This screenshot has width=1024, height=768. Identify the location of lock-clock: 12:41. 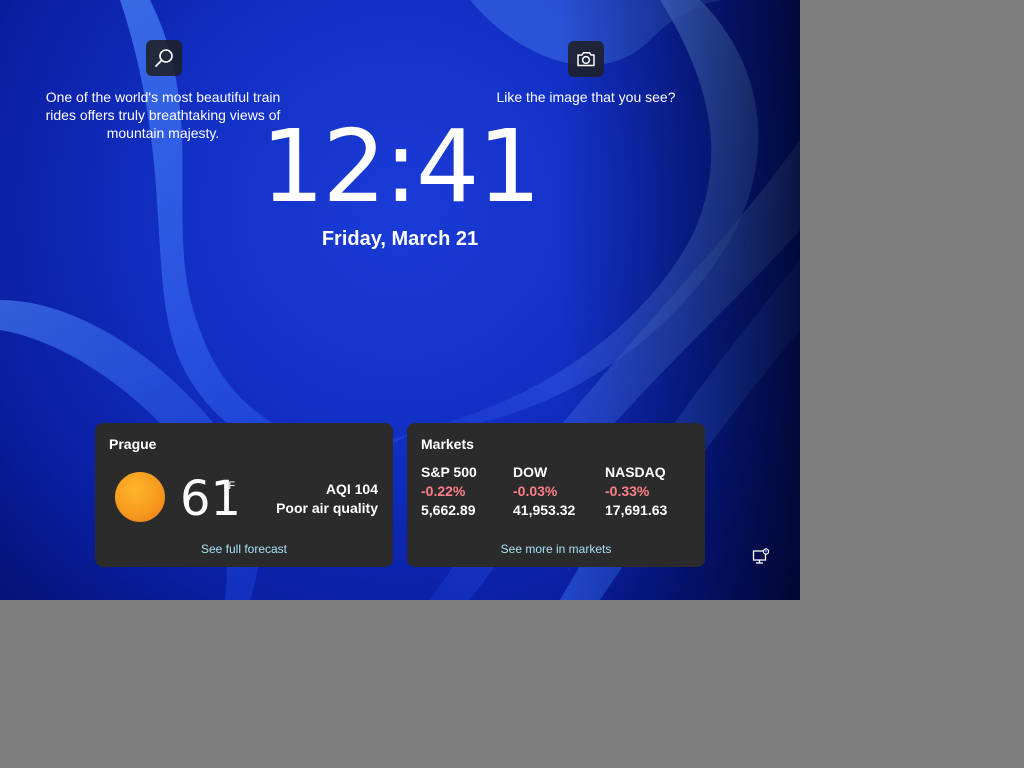
(400, 166).